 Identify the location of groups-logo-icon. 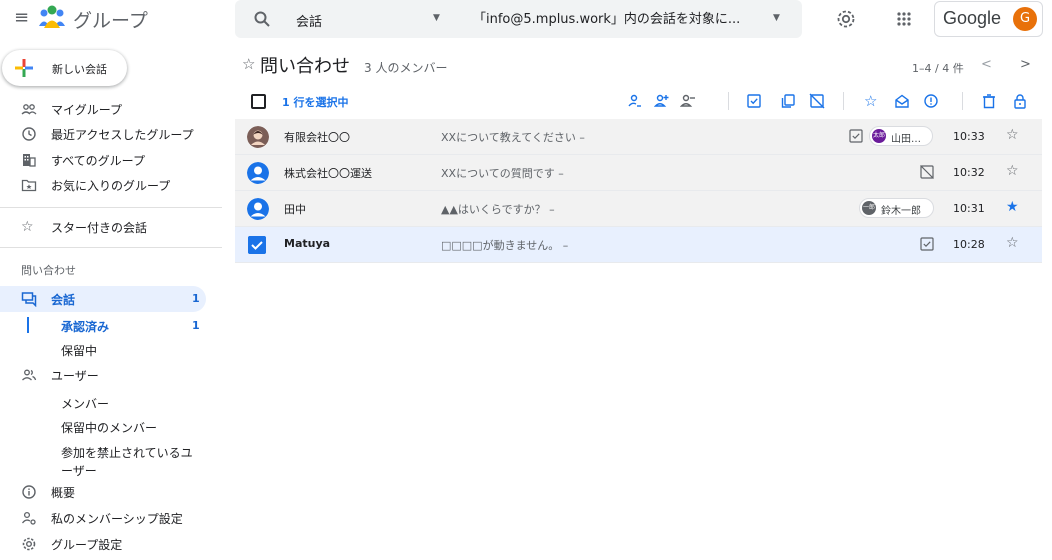
(52, 17).